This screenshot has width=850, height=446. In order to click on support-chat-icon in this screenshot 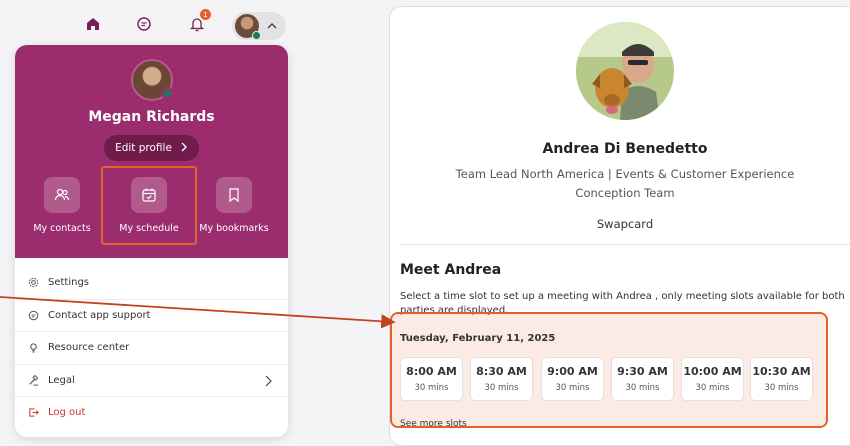, I will do `click(35, 315)`.